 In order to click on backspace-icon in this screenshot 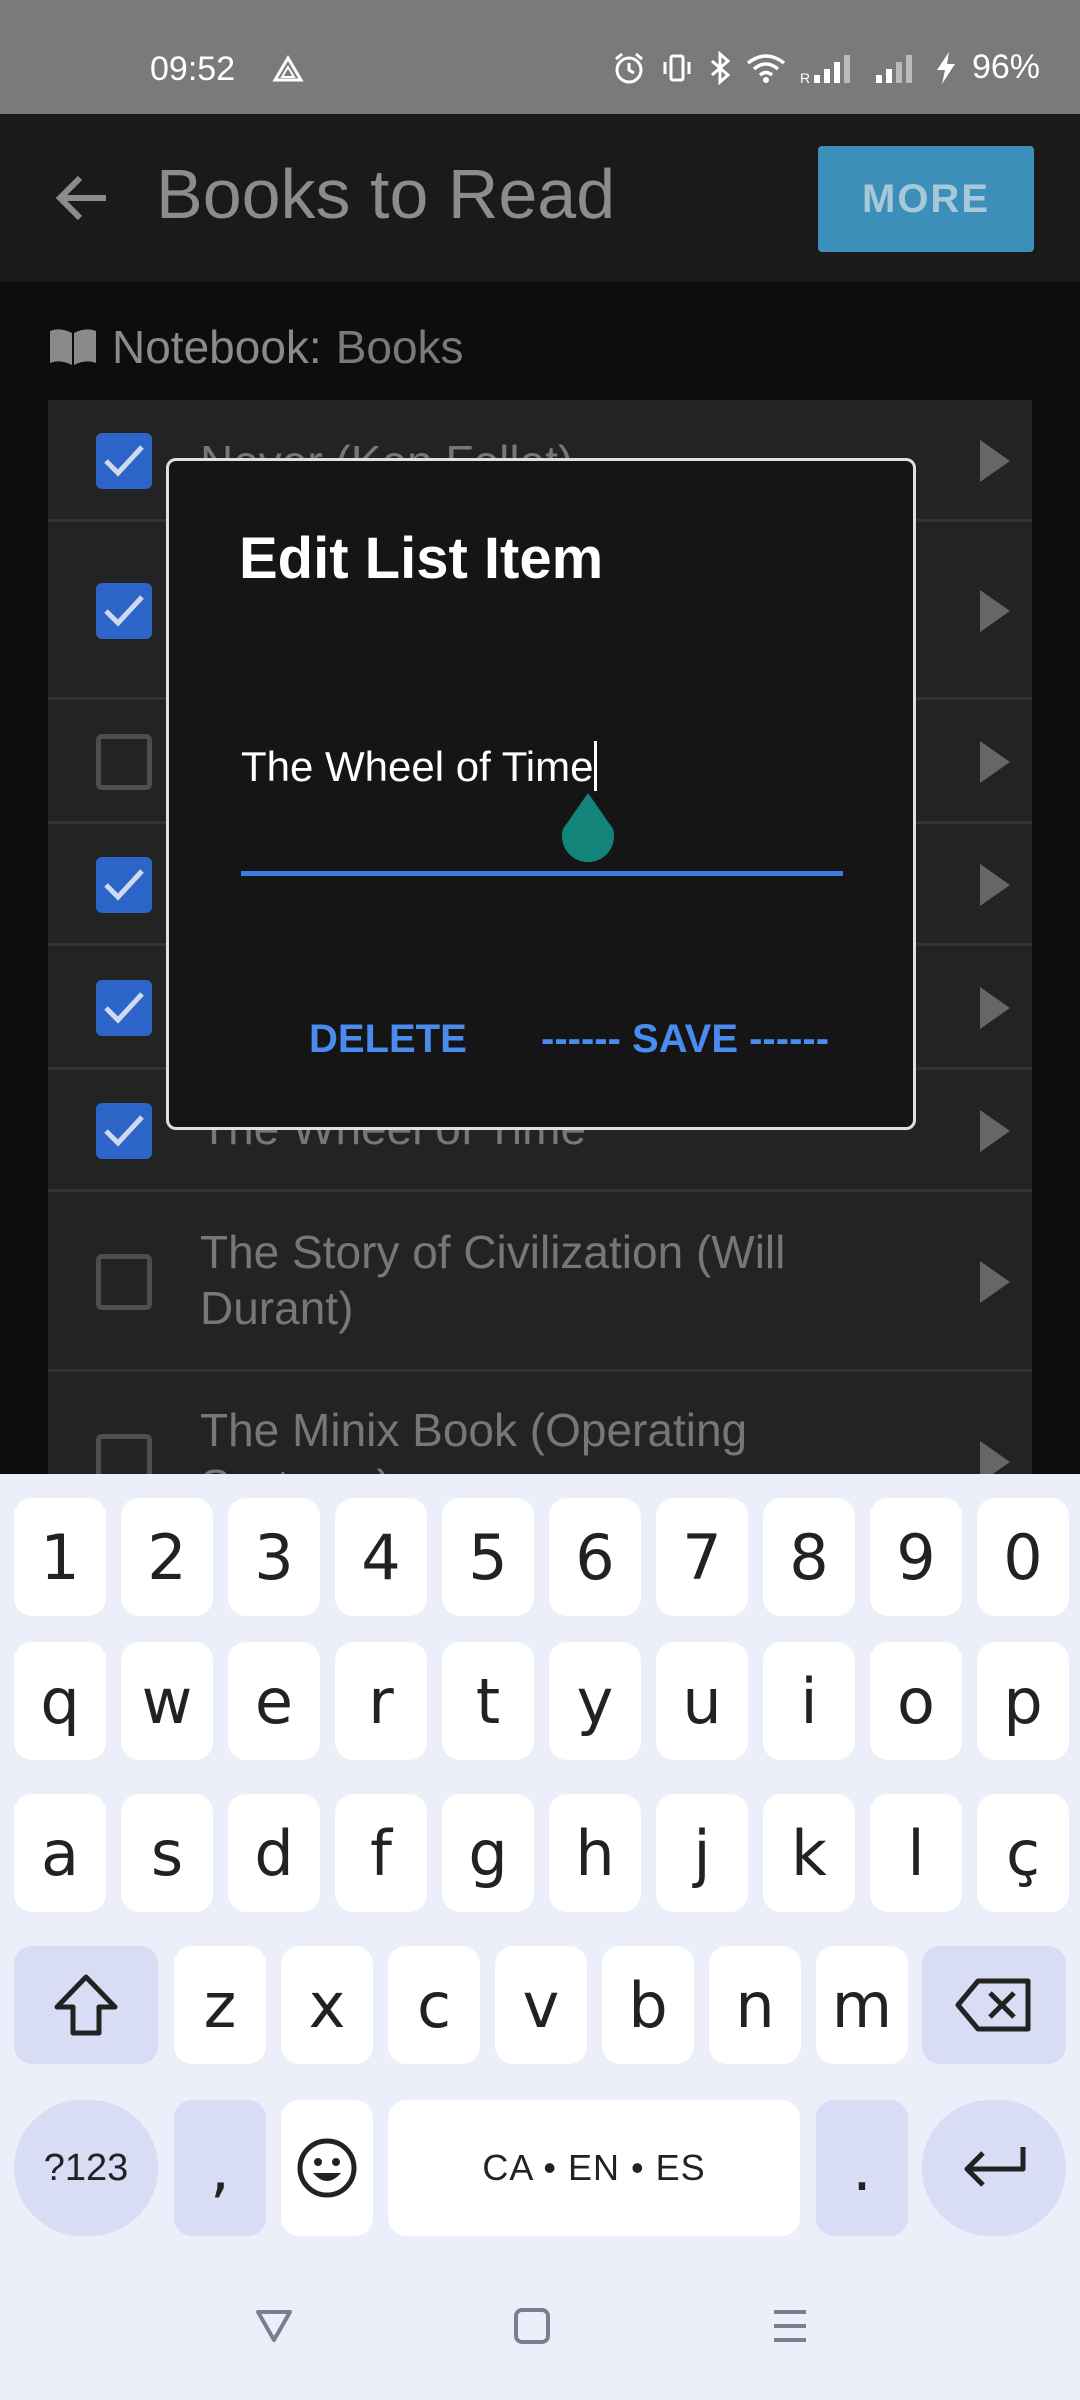, I will do `click(993, 2005)`.